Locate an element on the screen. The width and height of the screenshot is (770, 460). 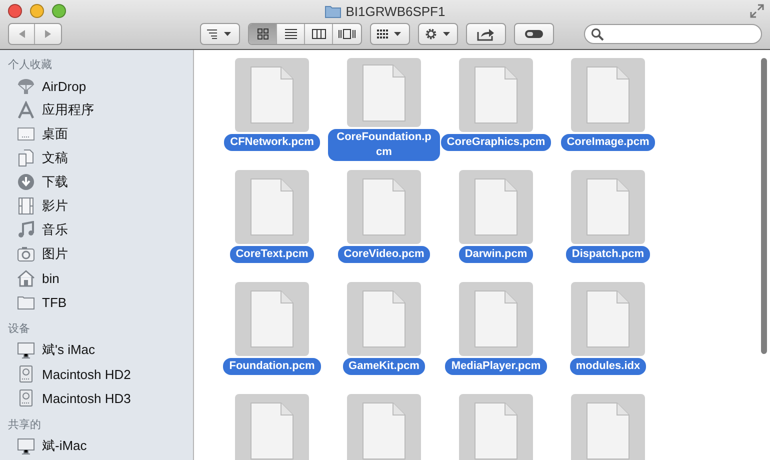
action-button is located at coordinates (438, 34).